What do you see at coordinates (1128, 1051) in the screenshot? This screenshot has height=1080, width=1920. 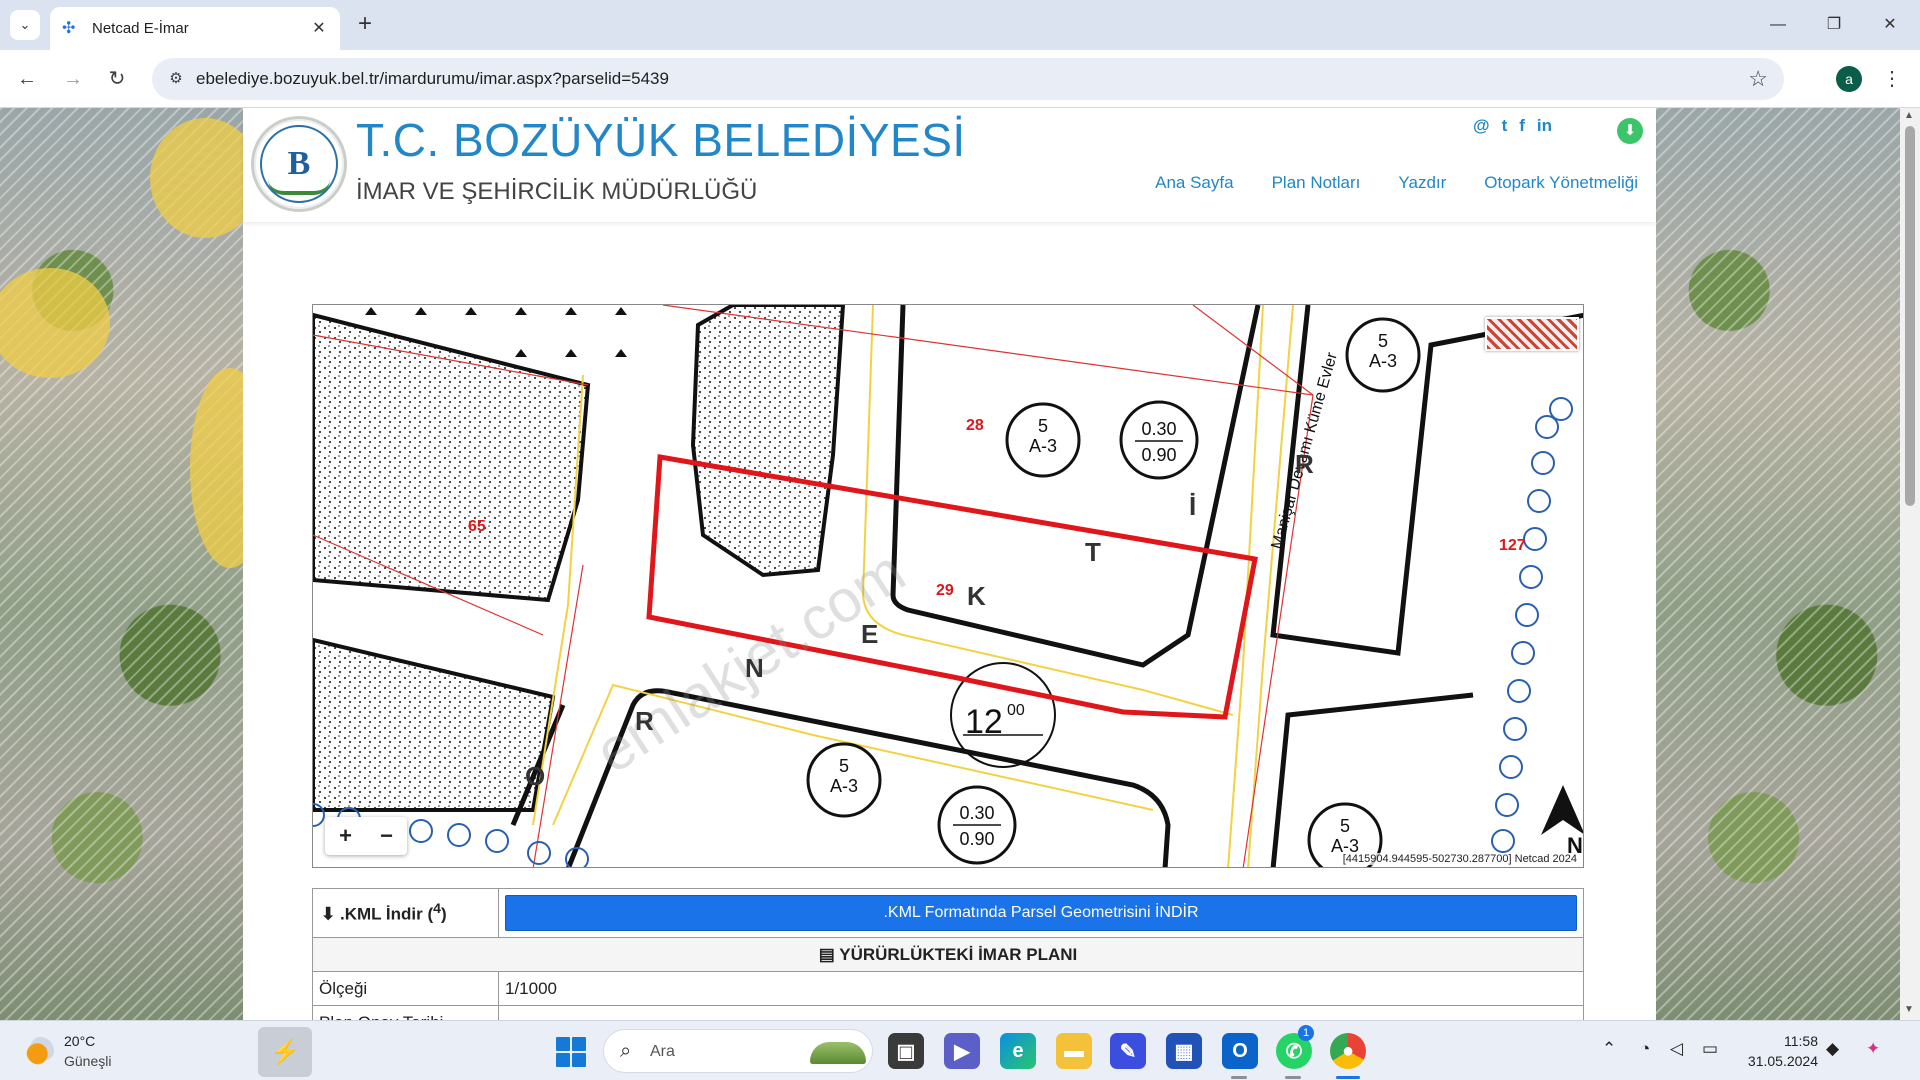 I see `editor-app-icon: ✎` at bounding box center [1128, 1051].